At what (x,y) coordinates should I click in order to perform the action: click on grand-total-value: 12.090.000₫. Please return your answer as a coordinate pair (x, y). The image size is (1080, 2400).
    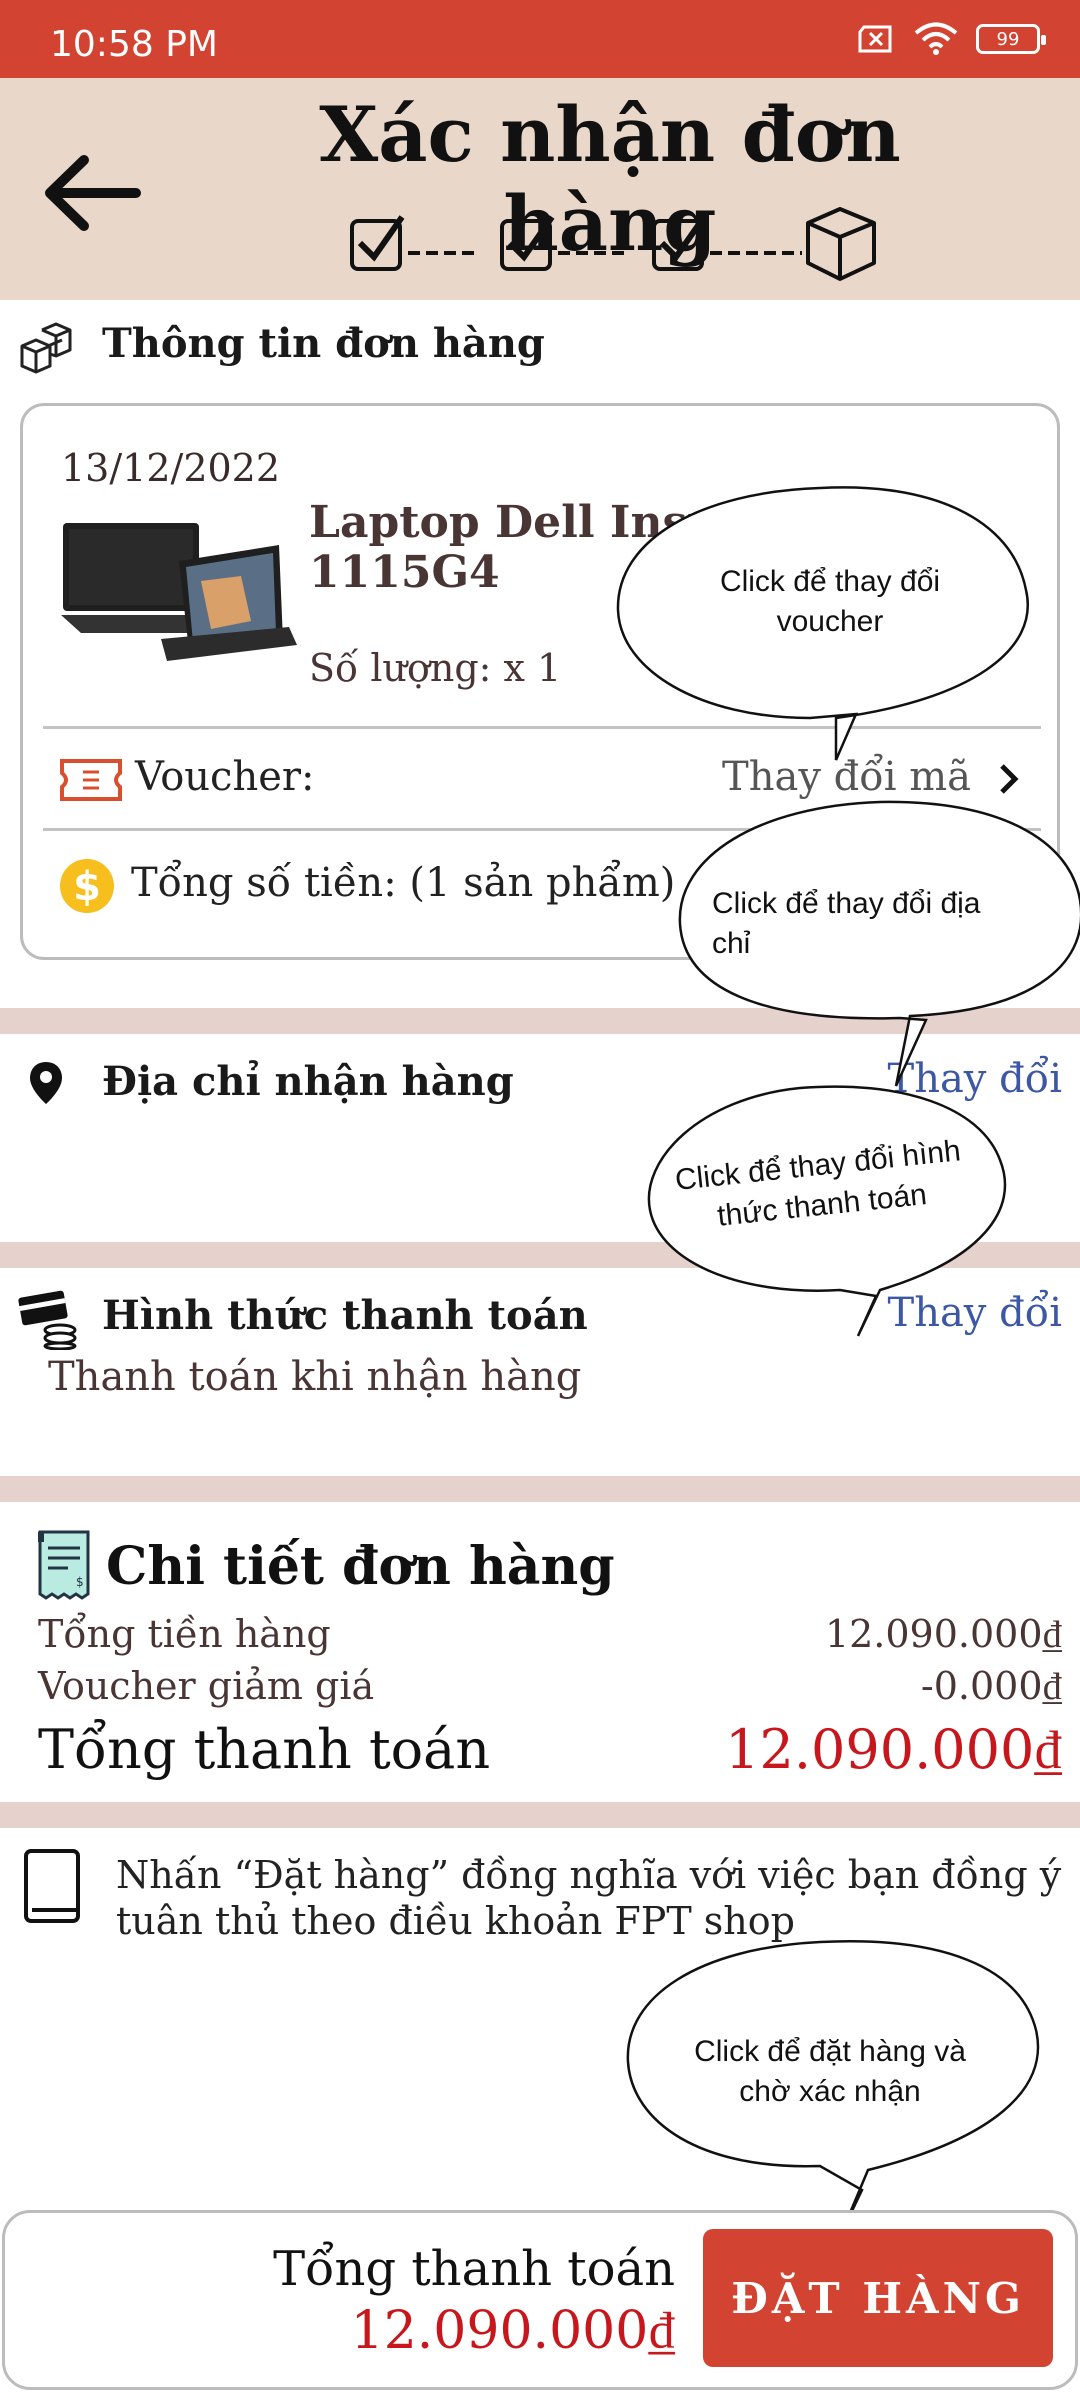
    Looking at the image, I should click on (893, 1749).